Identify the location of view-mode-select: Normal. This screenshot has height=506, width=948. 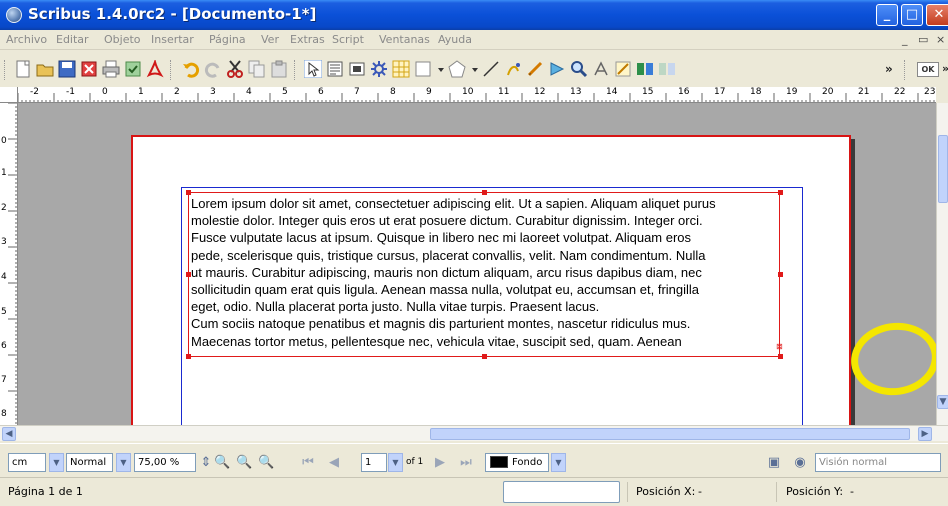
(89, 462).